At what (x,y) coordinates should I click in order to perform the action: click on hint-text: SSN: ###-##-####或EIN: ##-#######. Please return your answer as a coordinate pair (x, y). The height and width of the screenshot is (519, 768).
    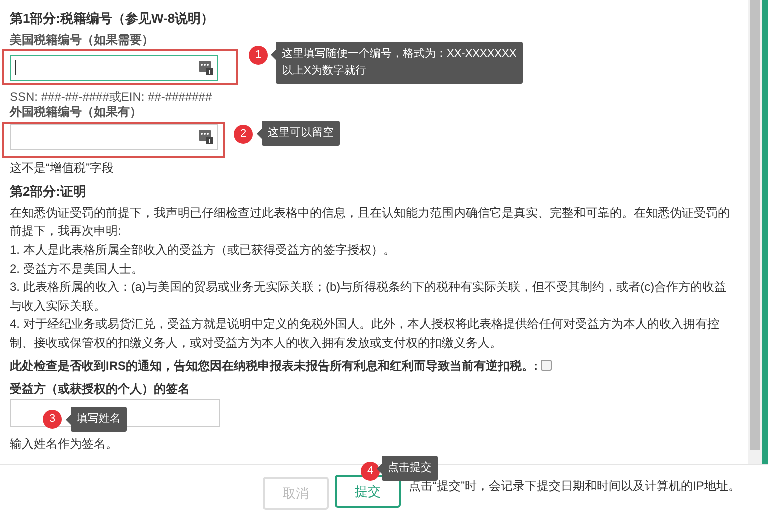
    Looking at the image, I should click on (111, 97).